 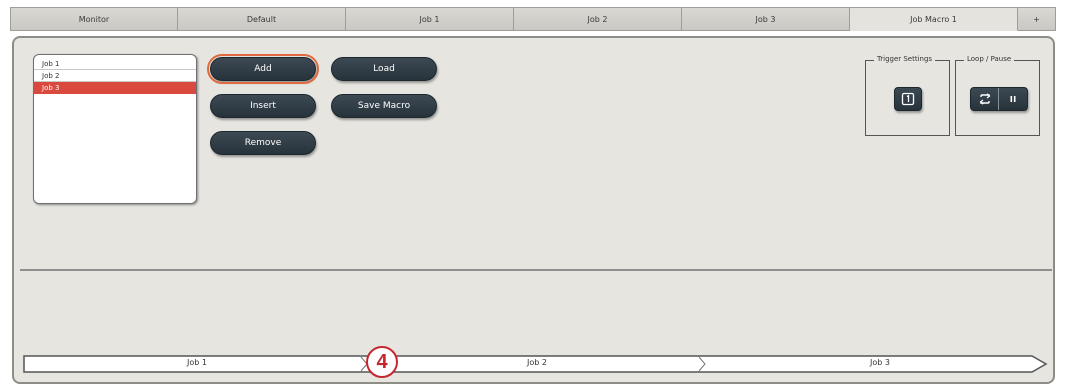 What do you see at coordinates (430, 19) in the screenshot?
I see `tab-job-1: Job 1` at bounding box center [430, 19].